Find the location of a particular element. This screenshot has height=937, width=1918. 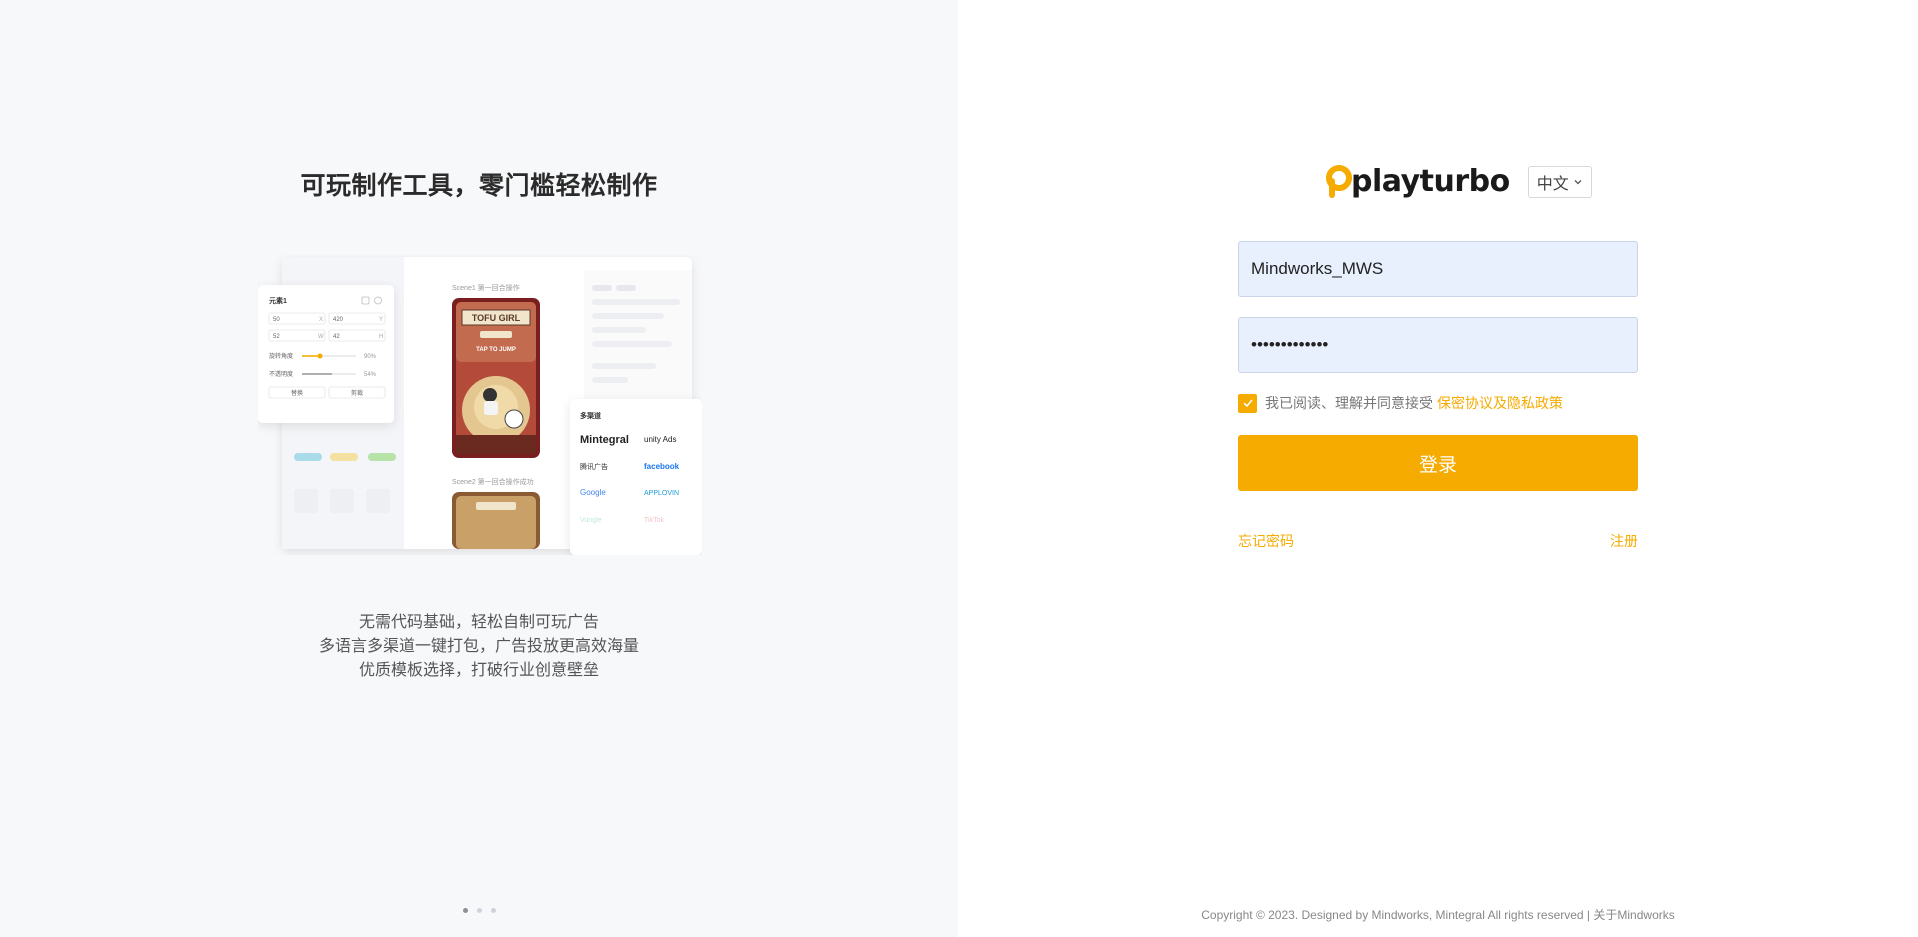

language-label: 中文 is located at coordinates (1552, 183).